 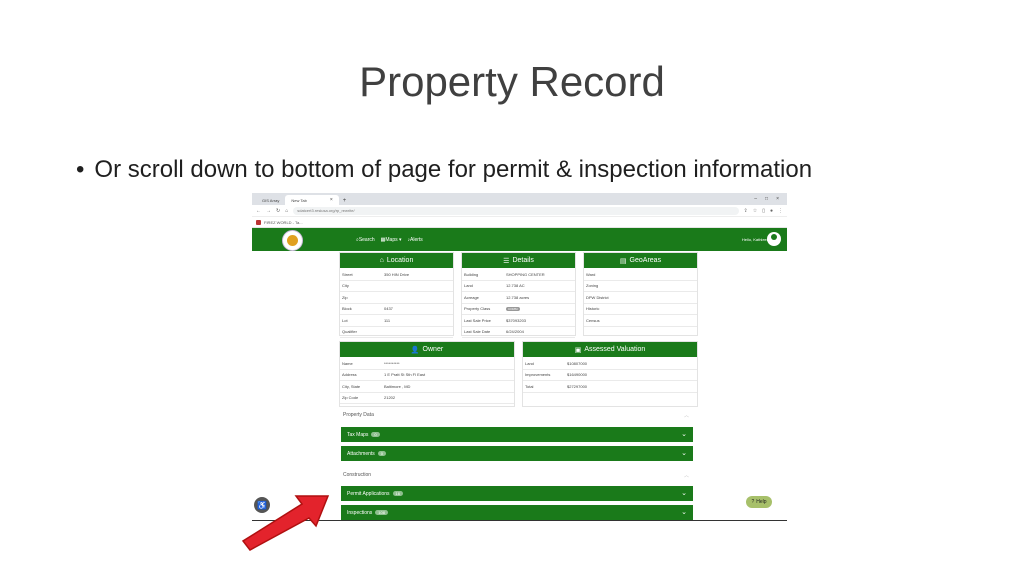 What do you see at coordinates (755, 211) in the screenshot?
I see `star-icon: ☆` at bounding box center [755, 211].